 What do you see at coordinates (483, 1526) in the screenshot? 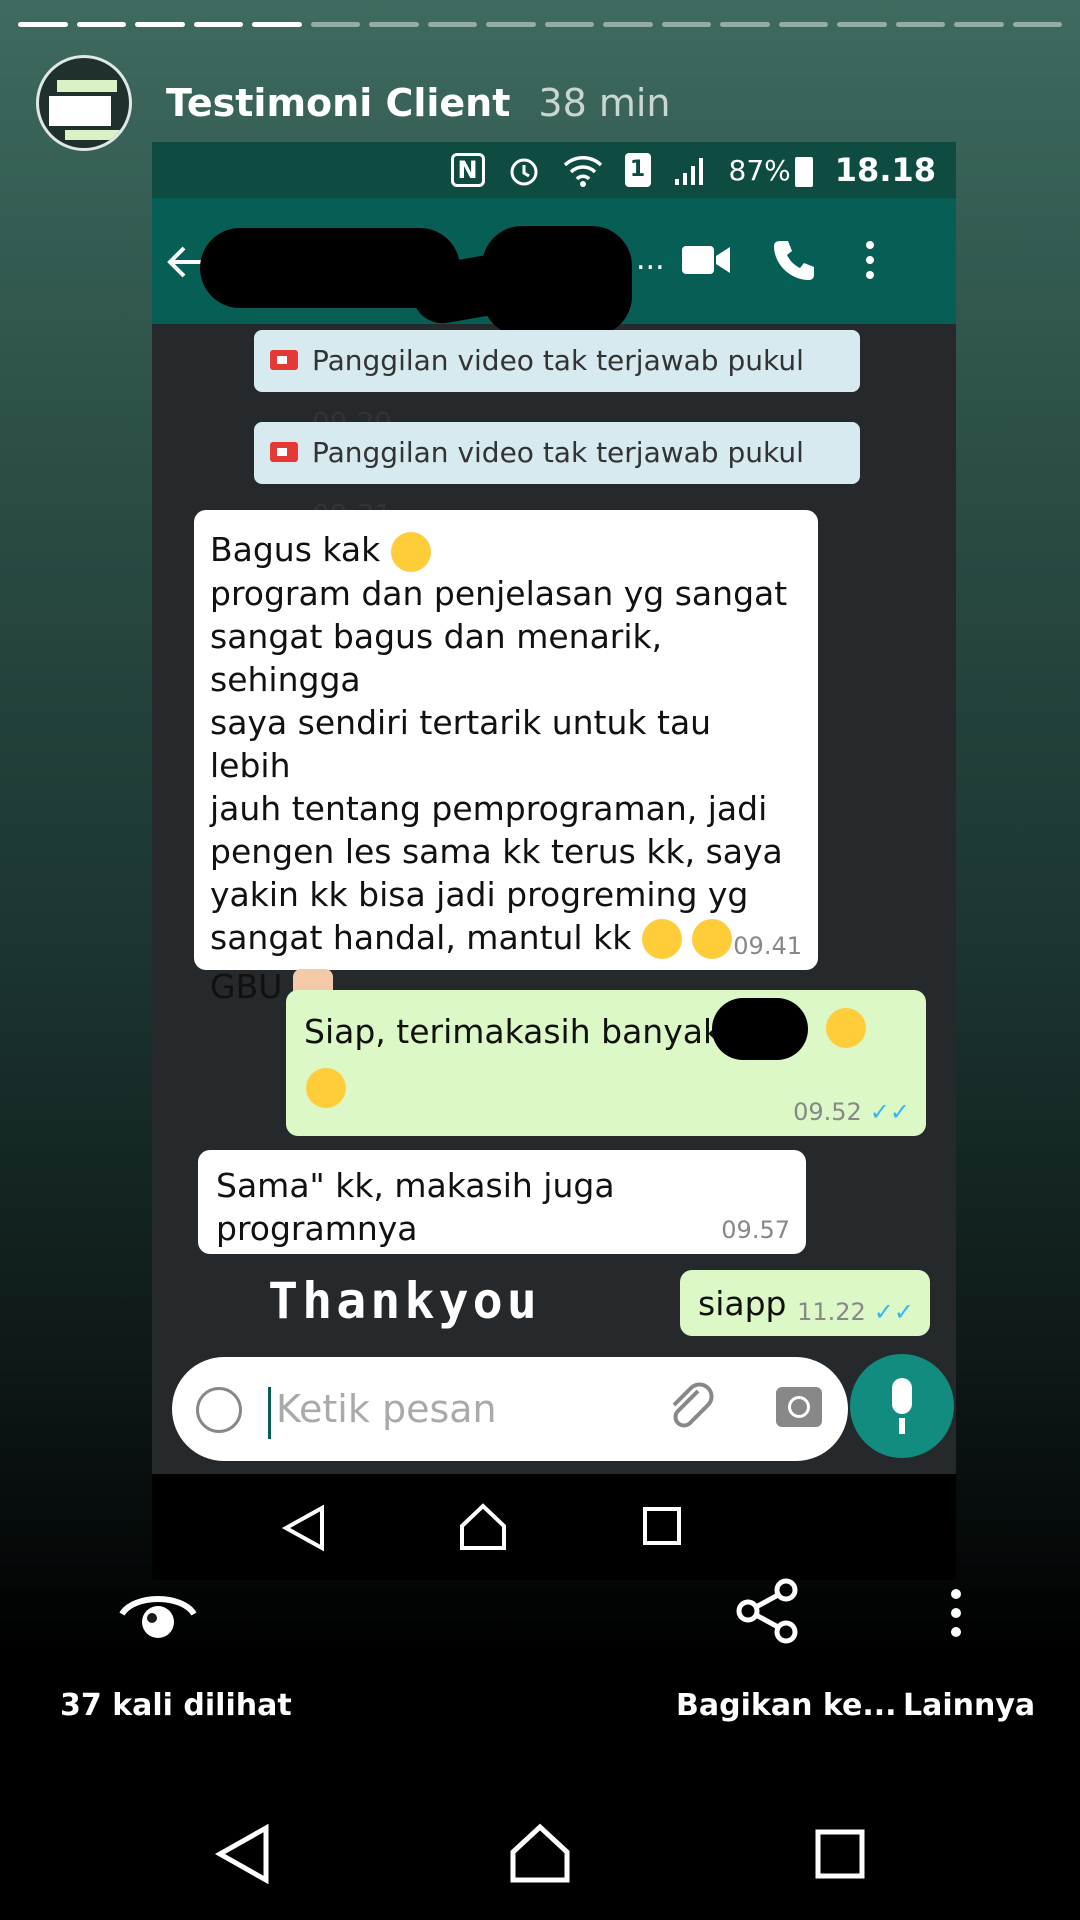
I see `home-icon` at bounding box center [483, 1526].